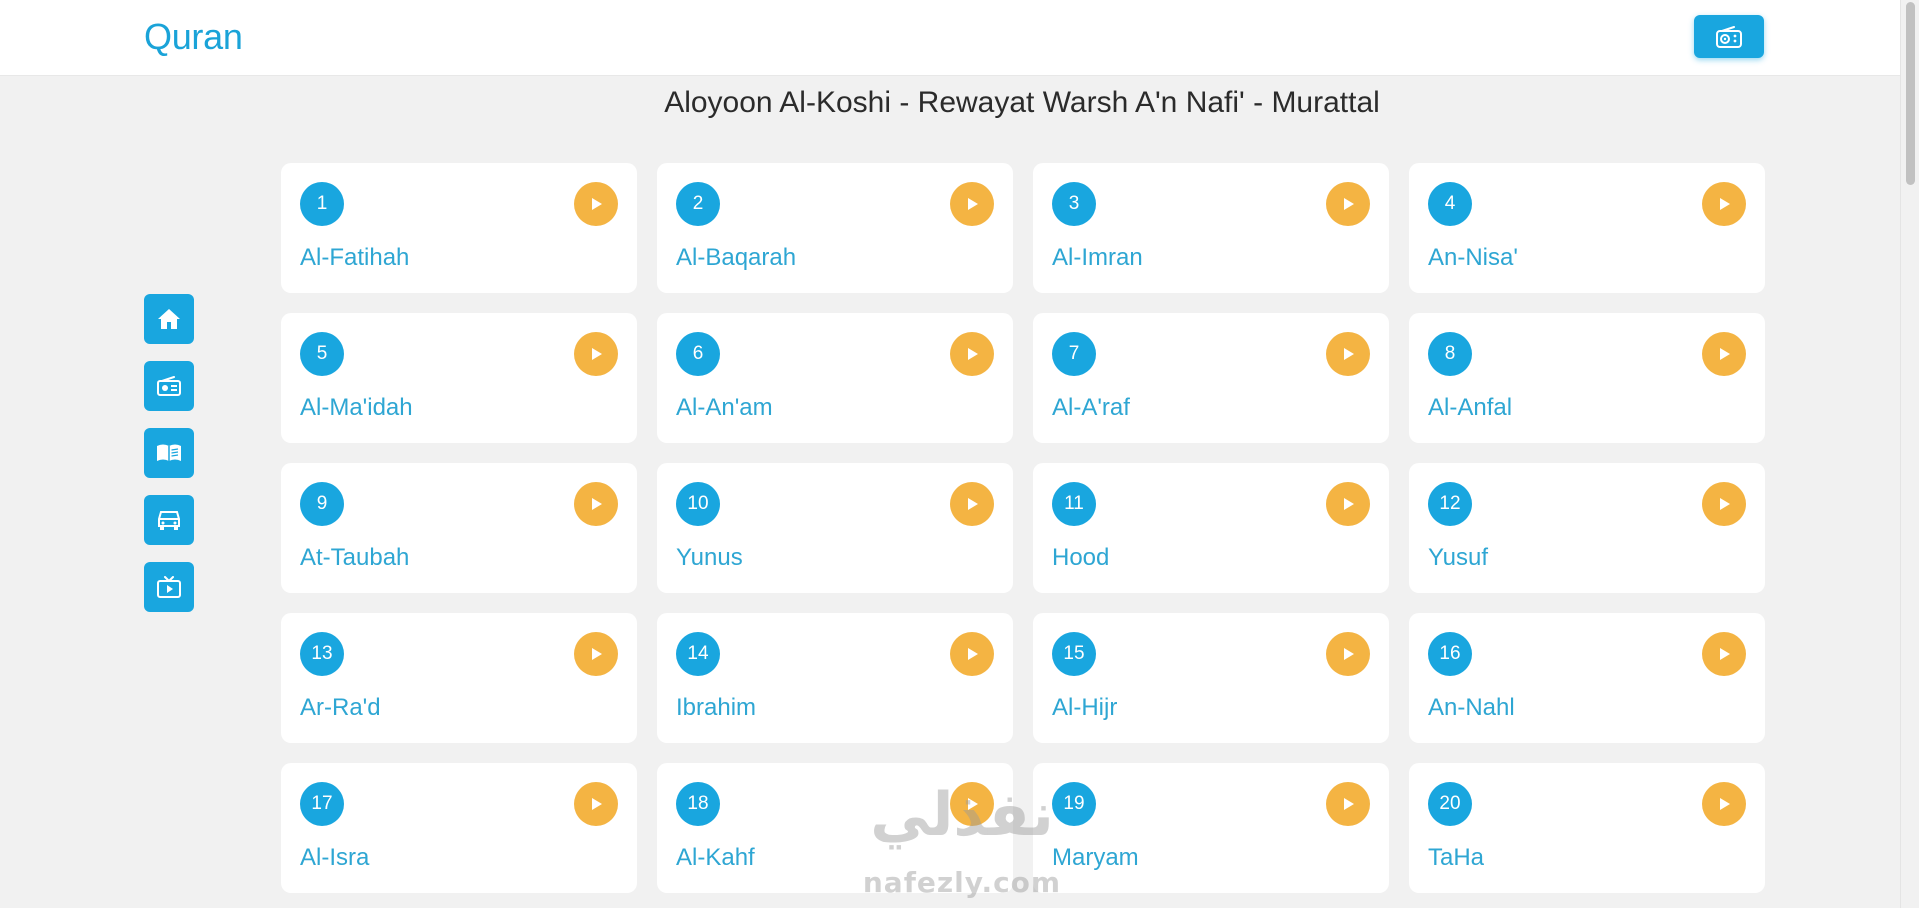  What do you see at coordinates (354, 258) in the screenshot?
I see `surah-name: Al-Fatihah` at bounding box center [354, 258].